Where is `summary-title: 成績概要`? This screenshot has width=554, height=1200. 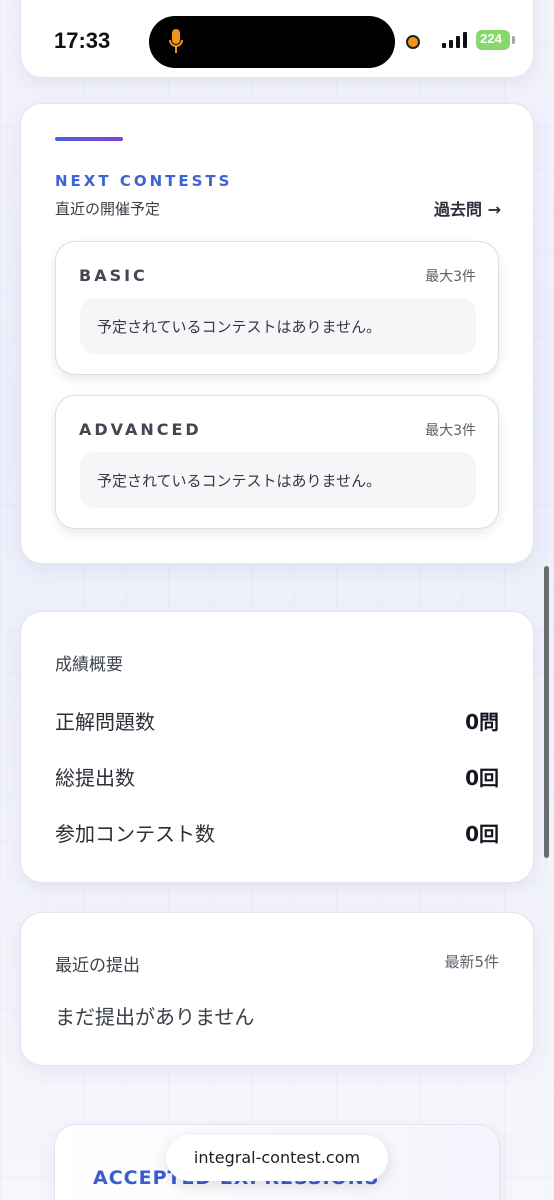 summary-title: 成績概要 is located at coordinates (89, 665).